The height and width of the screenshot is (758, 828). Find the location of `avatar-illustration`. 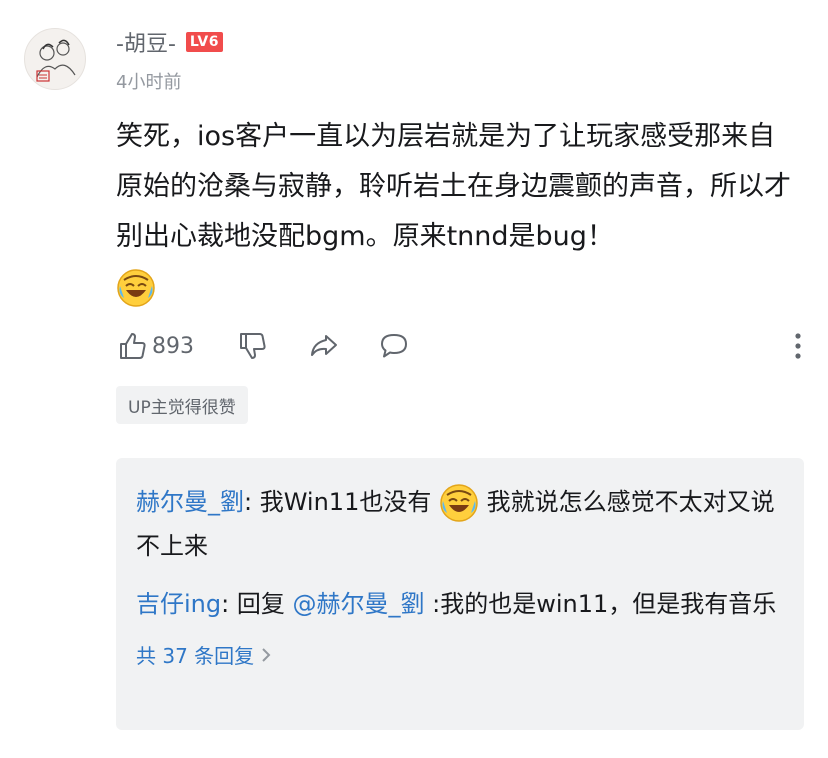

avatar-illustration is located at coordinates (56, 60).